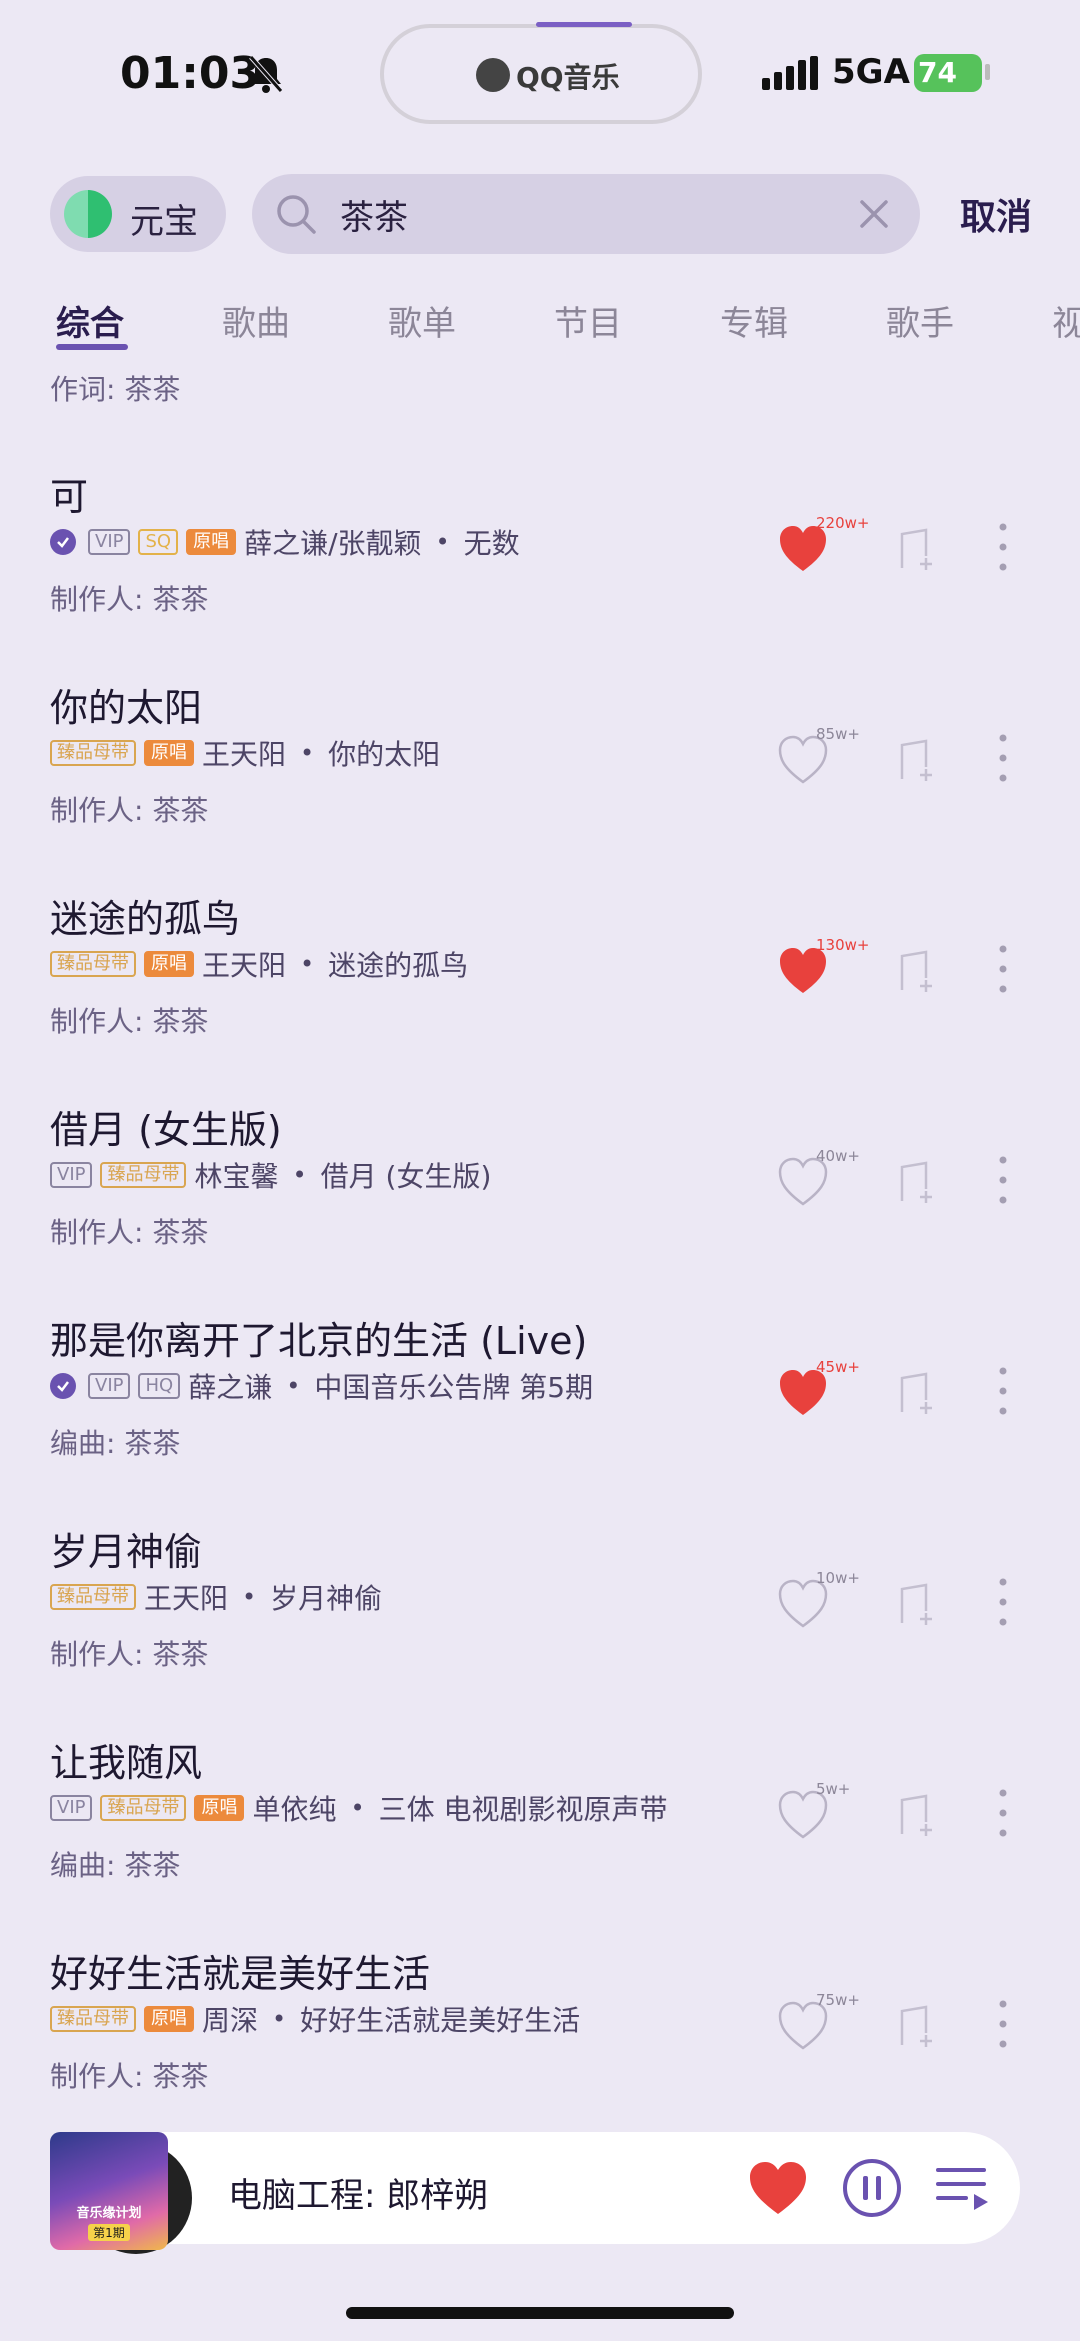 The height and width of the screenshot is (2341, 1080). What do you see at coordinates (540, 322) in the screenshot?
I see `category-tabs: 综合 歌曲 歌单 节目 专辑 歌手 视` at bounding box center [540, 322].